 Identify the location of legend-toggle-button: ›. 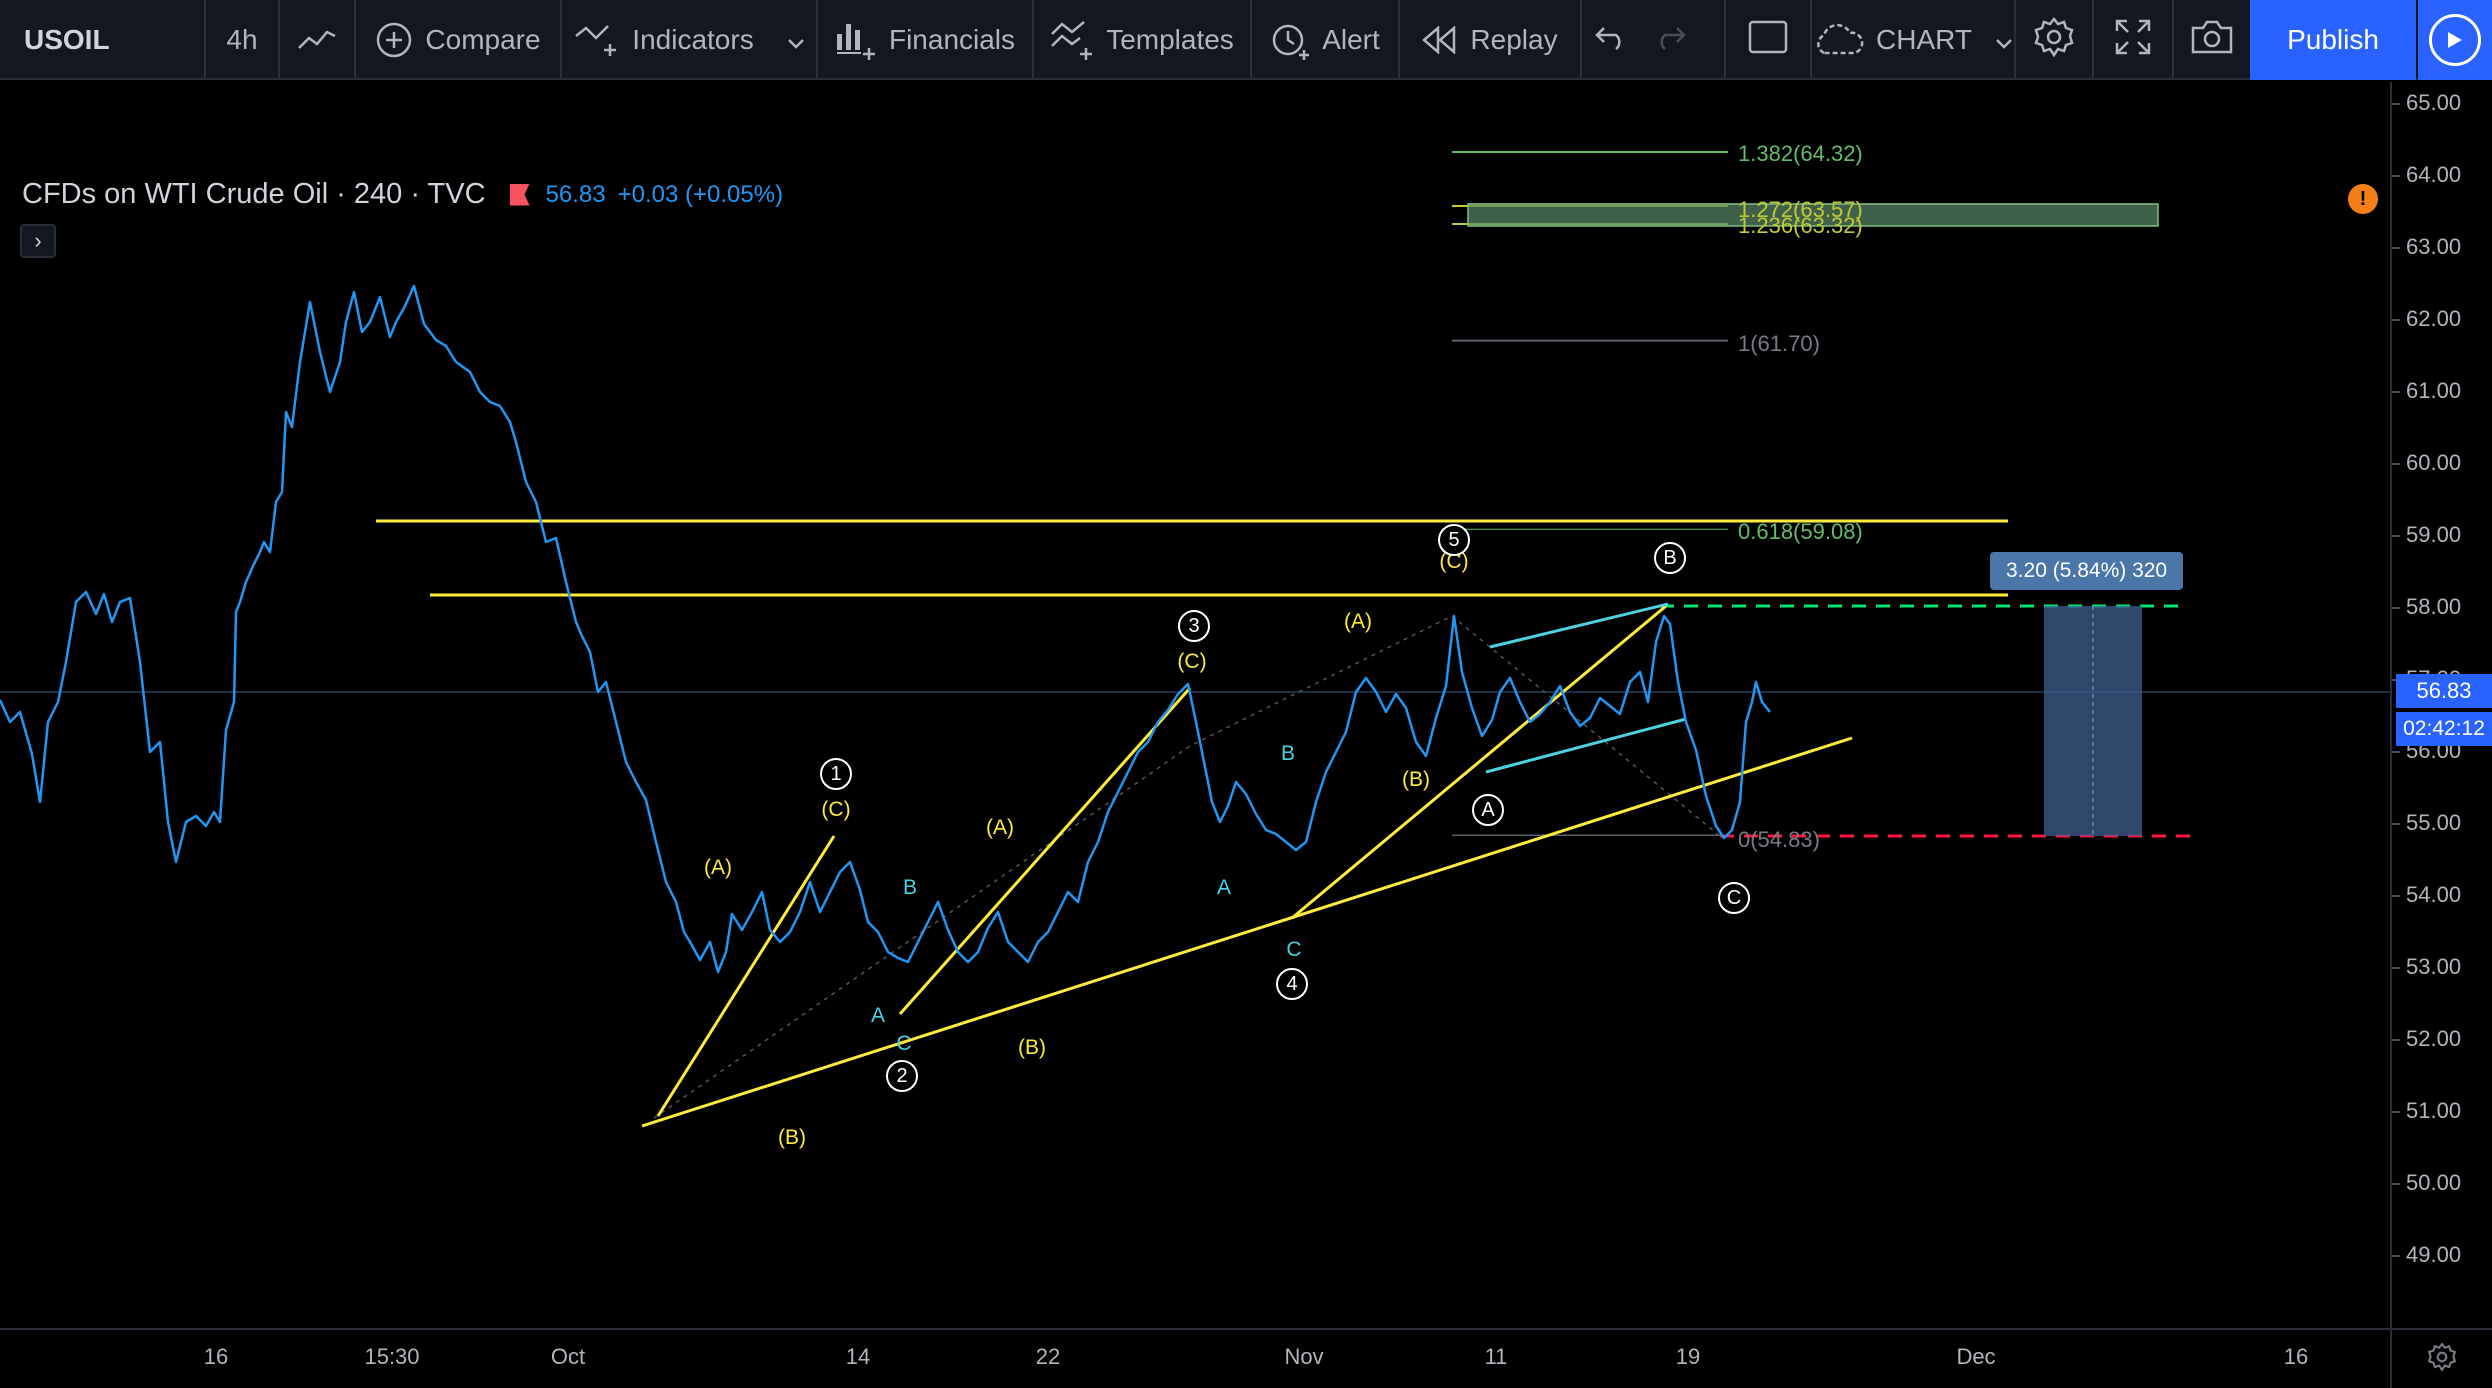
(38, 241).